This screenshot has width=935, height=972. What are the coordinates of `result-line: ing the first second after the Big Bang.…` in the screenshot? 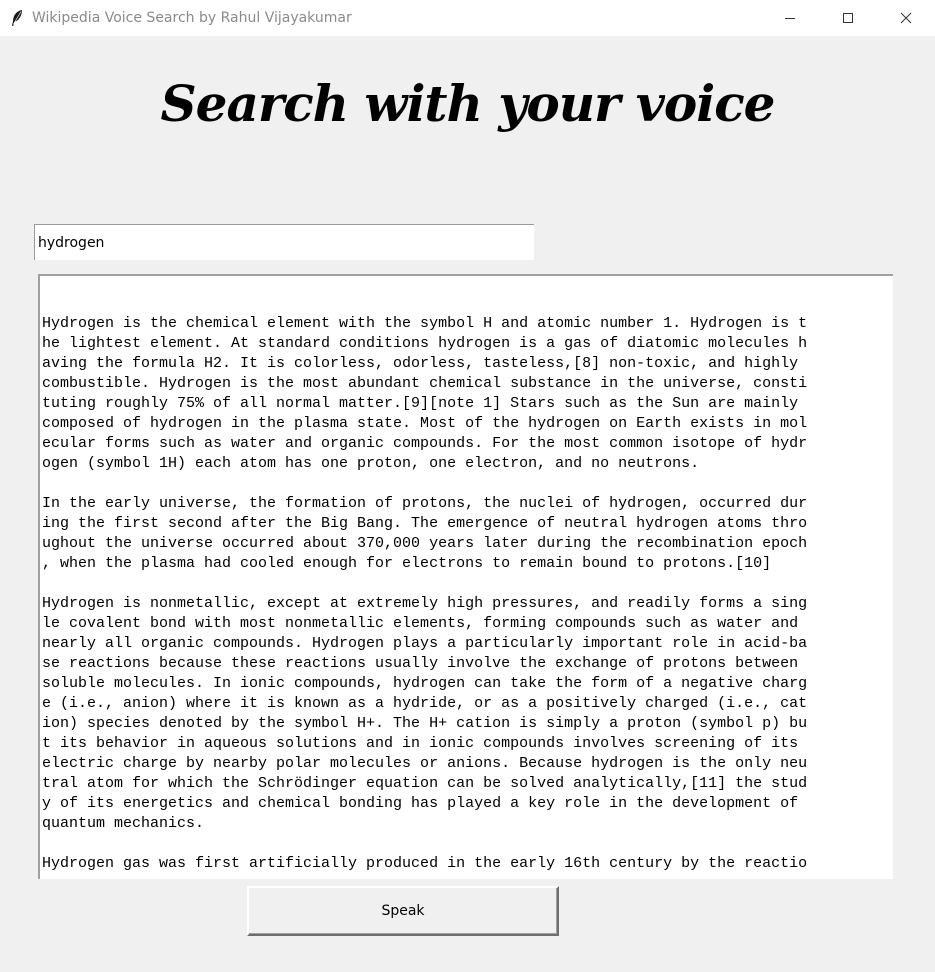 It's located at (425, 523).